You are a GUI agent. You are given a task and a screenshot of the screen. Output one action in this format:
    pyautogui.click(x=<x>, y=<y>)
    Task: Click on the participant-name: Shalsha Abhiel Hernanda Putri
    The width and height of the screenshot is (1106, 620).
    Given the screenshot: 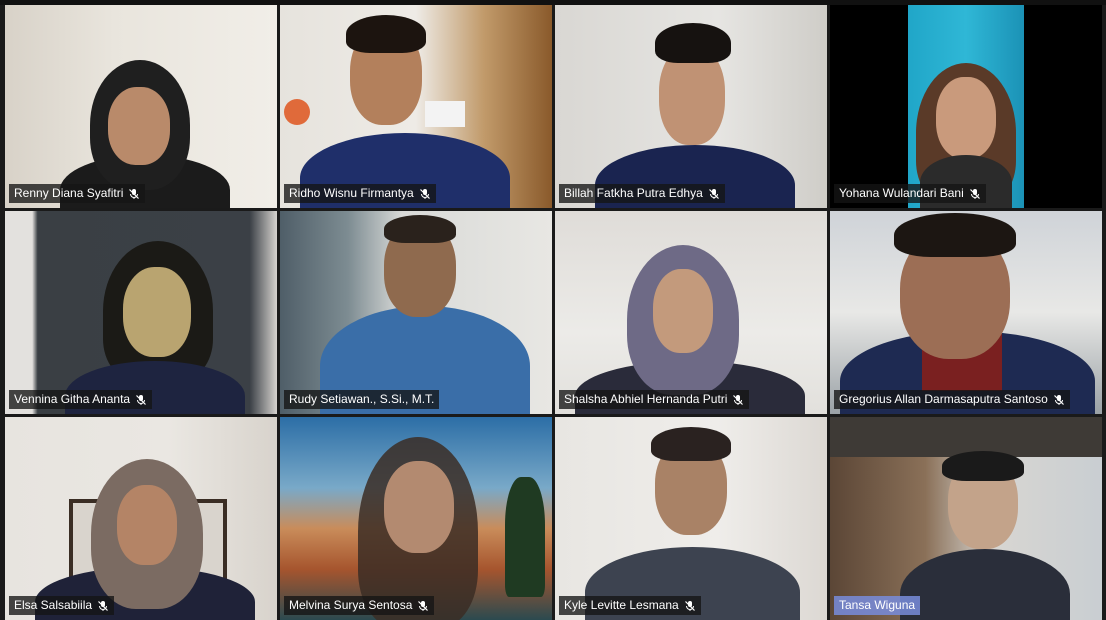 What is the action you would take?
    pyautogui.click(x=646, y=399)
    